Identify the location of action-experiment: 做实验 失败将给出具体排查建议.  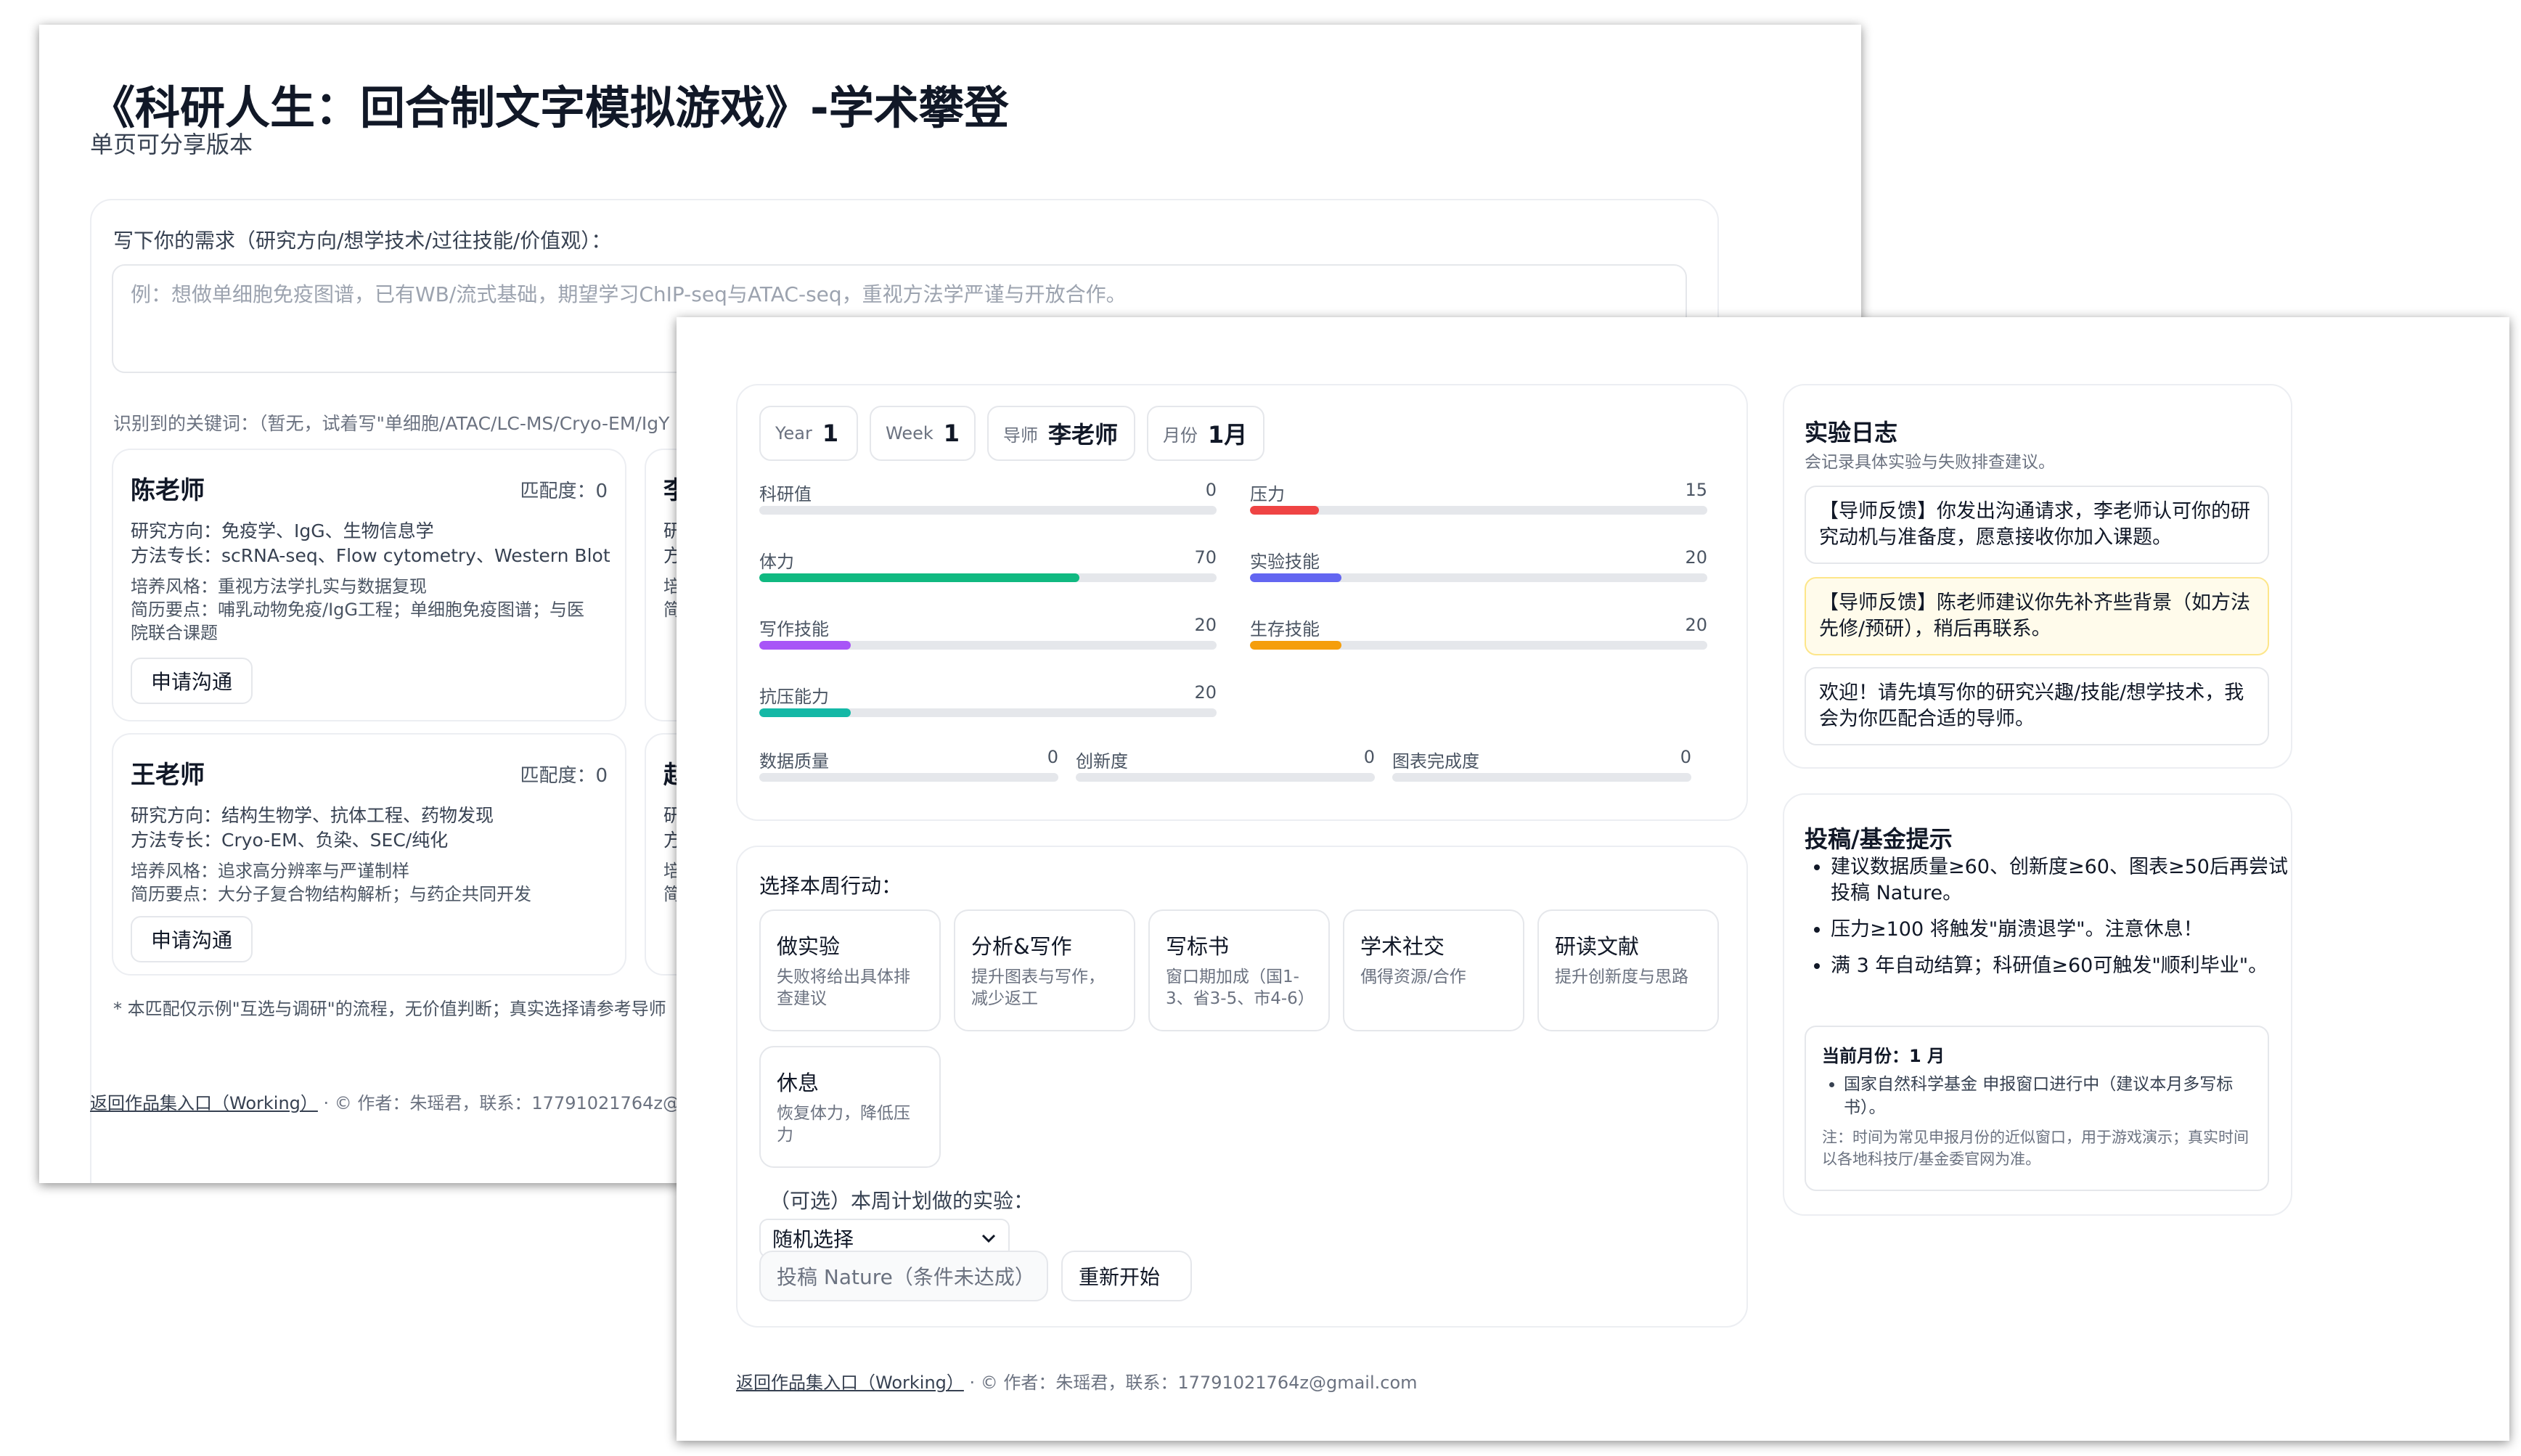
(850, 970).